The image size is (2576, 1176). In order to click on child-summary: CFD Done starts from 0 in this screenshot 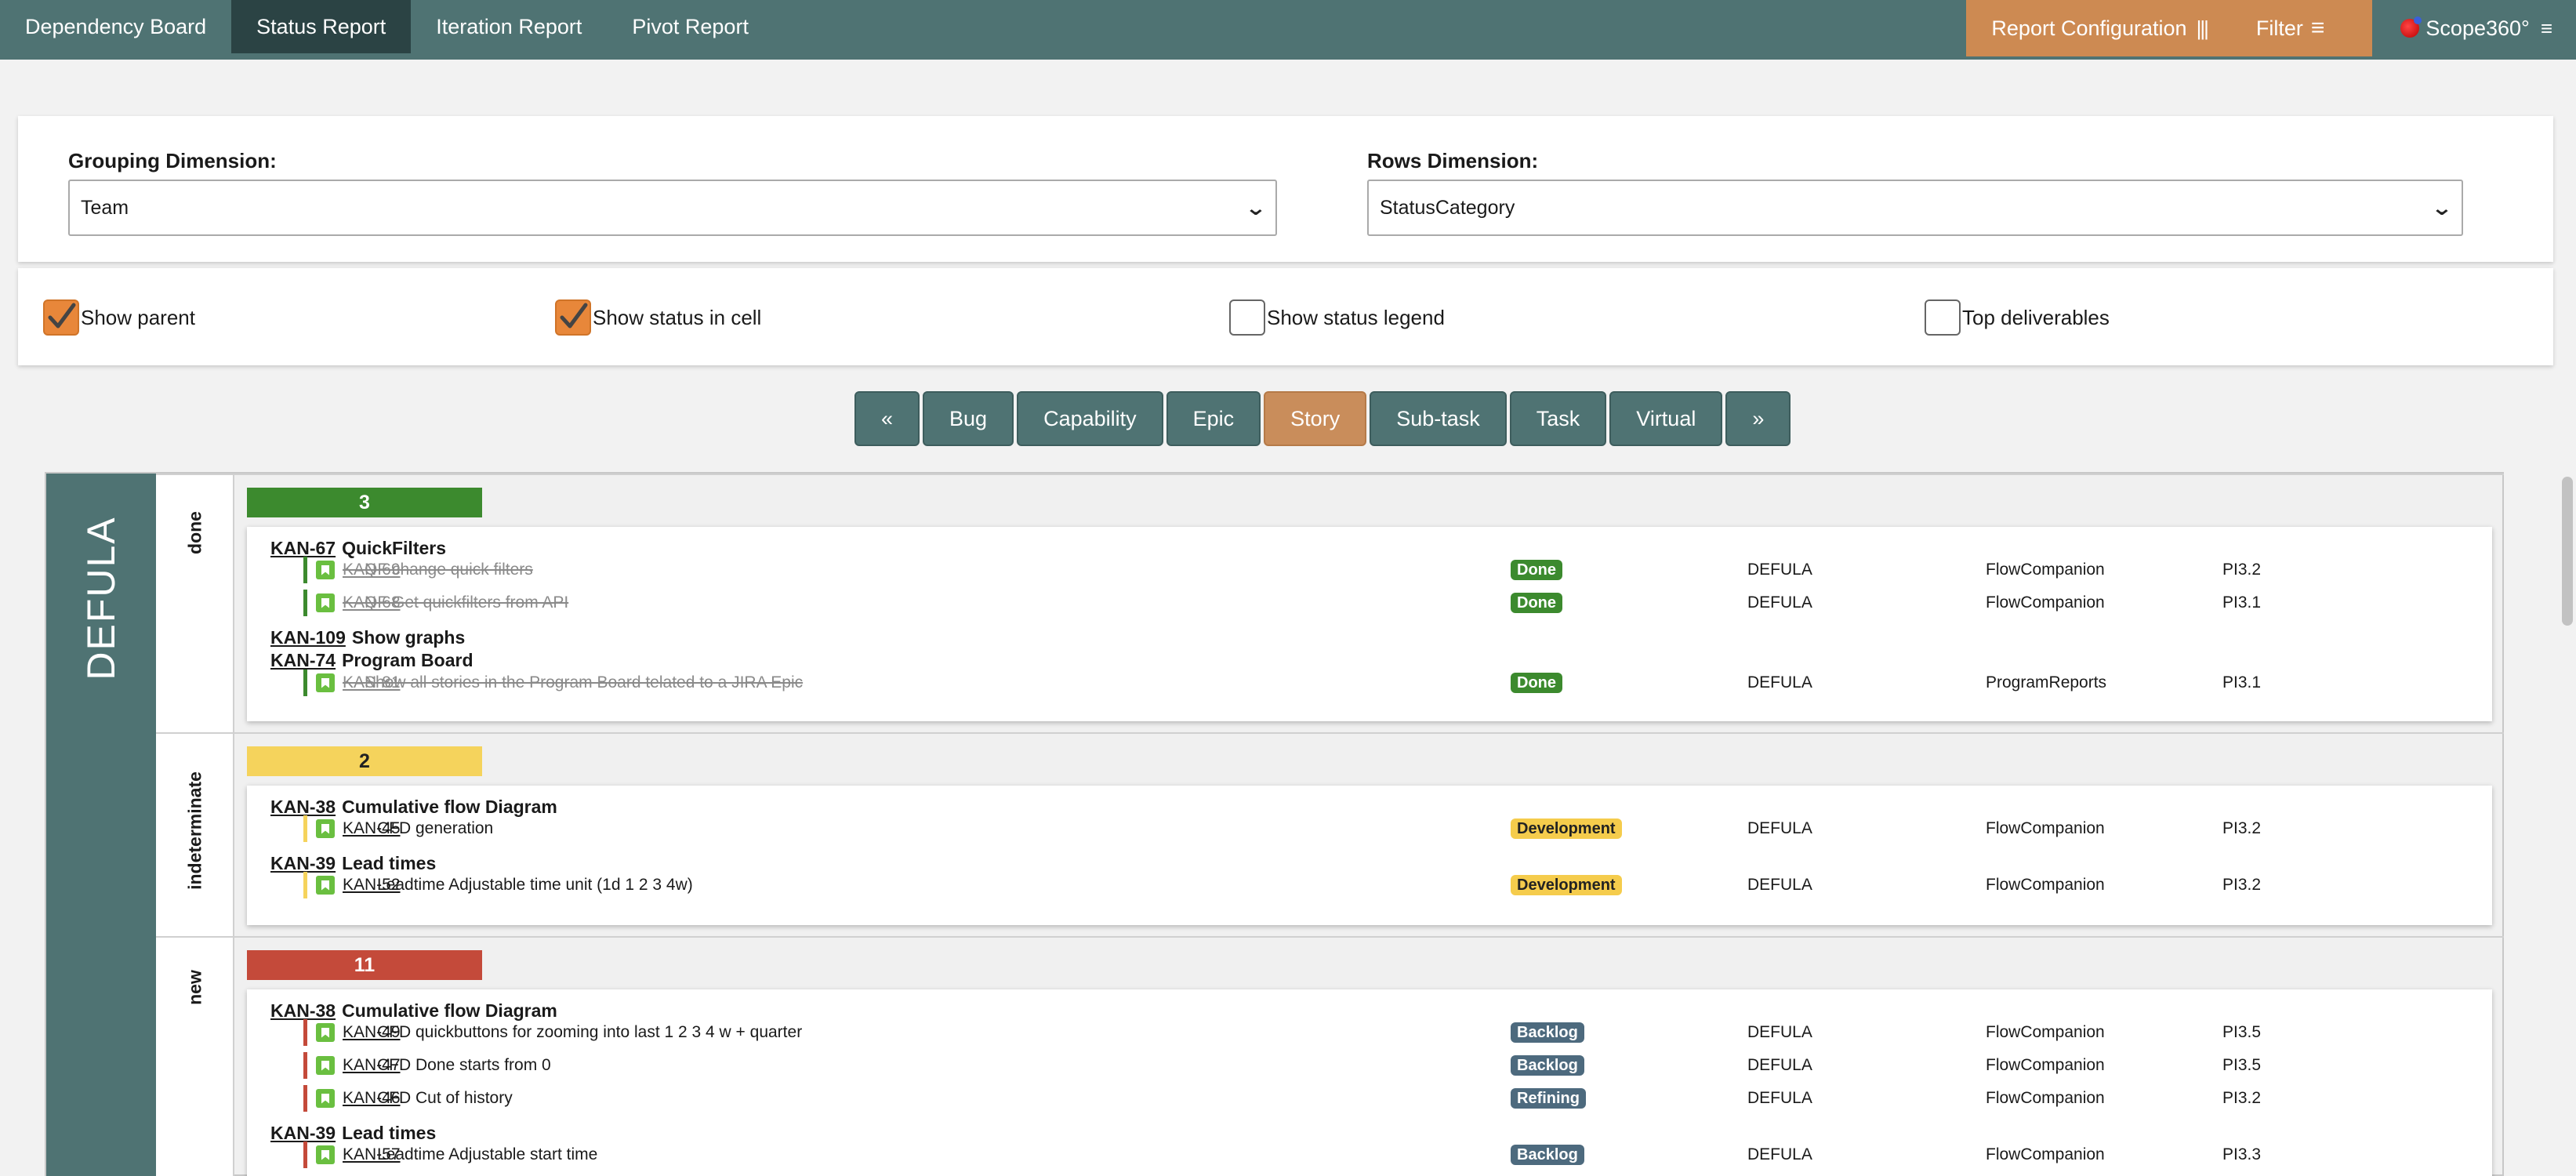, I will do `click(464, 1065)`.